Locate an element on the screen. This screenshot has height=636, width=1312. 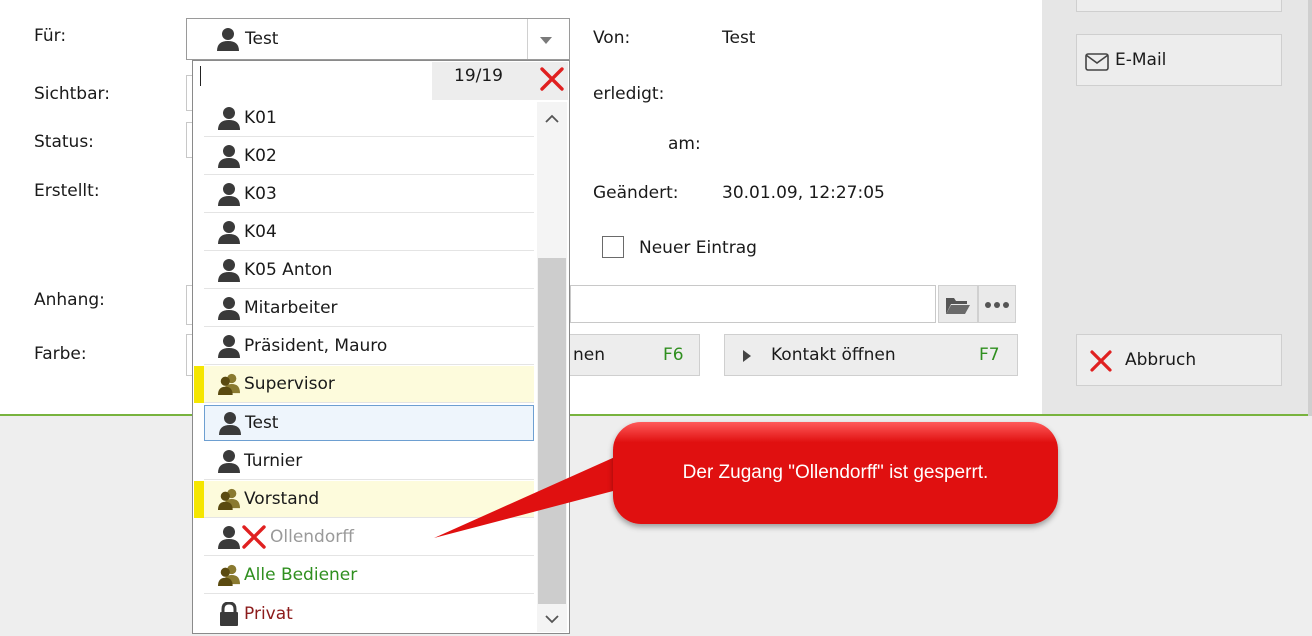
blocked-icon is located at coordinates (254, 537).